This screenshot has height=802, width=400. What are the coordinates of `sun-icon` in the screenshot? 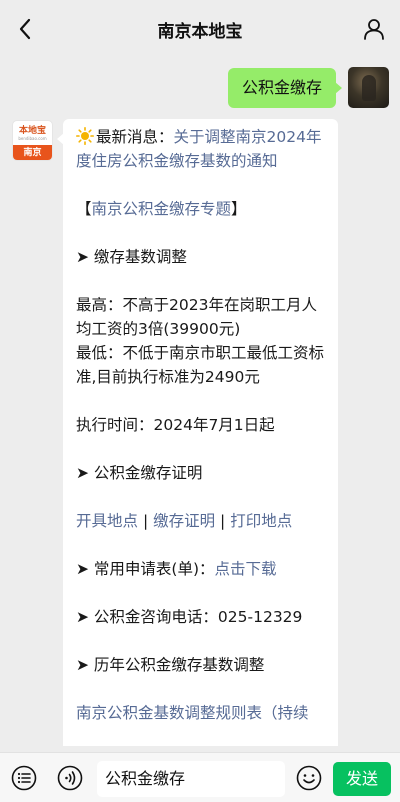 It's located at (85, 136).